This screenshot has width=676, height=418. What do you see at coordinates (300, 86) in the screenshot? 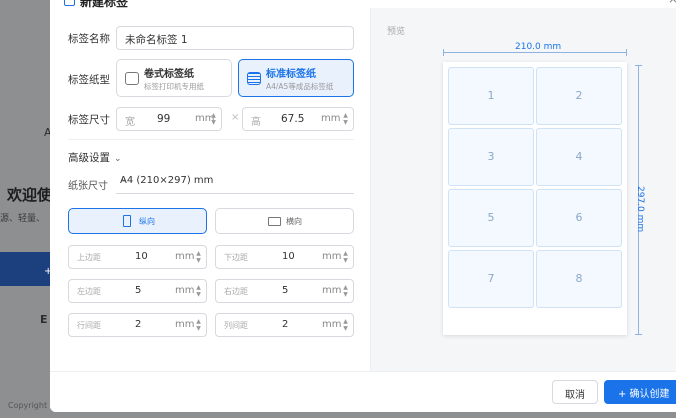
I see `type-standard-subtitle: A4/A5等成品标签纸` at bounding box center [300, 86].